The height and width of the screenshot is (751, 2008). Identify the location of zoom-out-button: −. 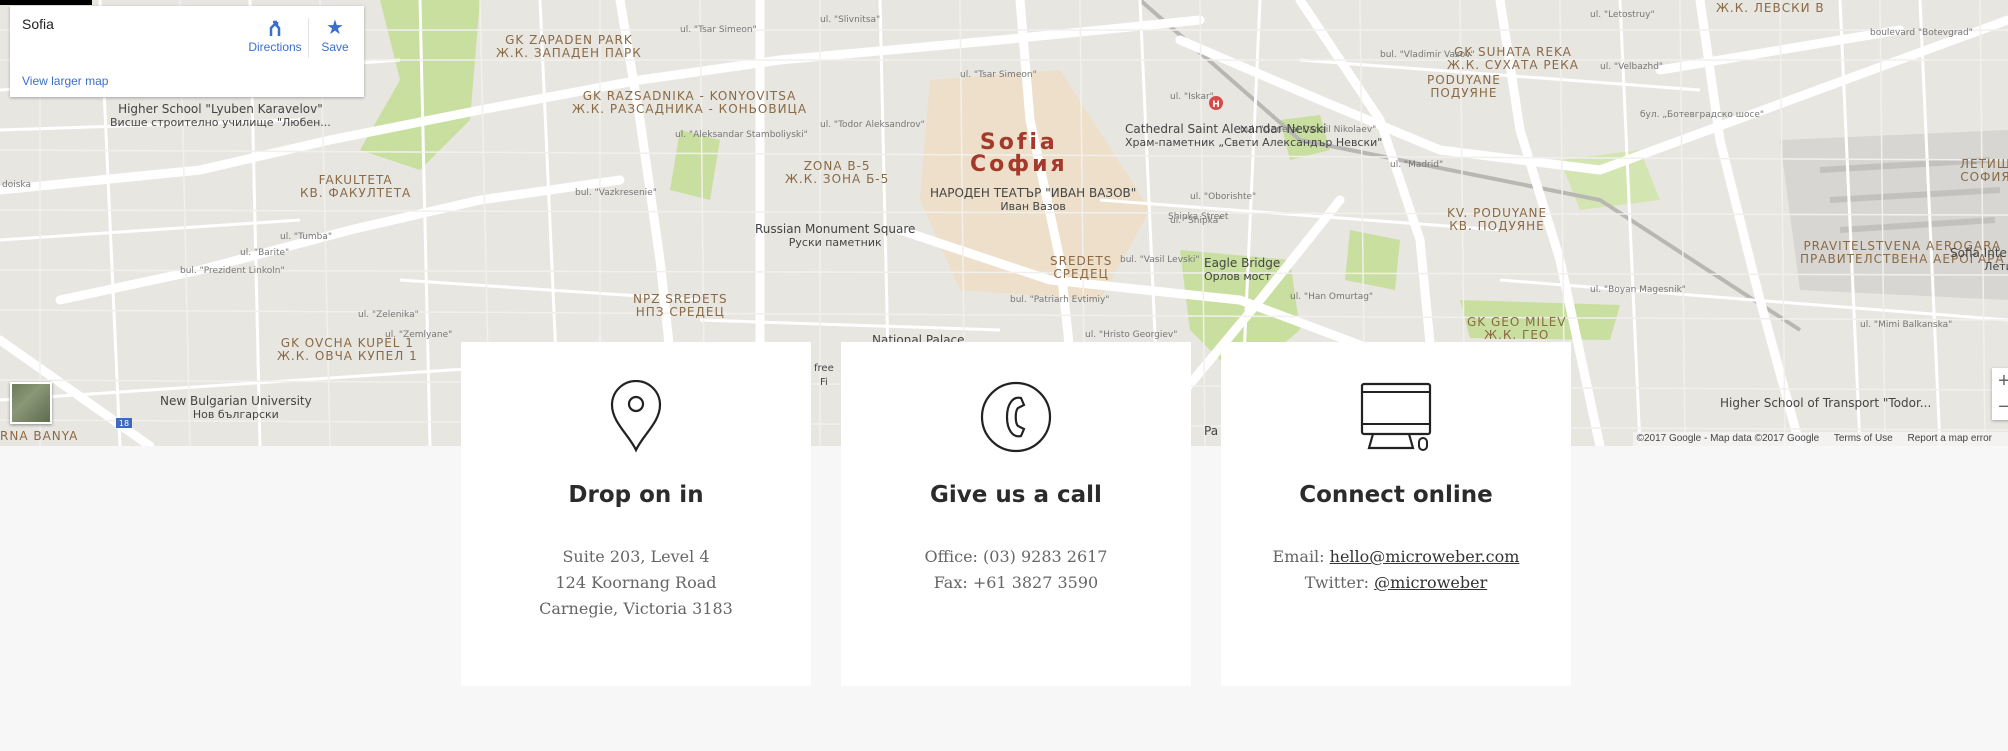
(2000, 407).